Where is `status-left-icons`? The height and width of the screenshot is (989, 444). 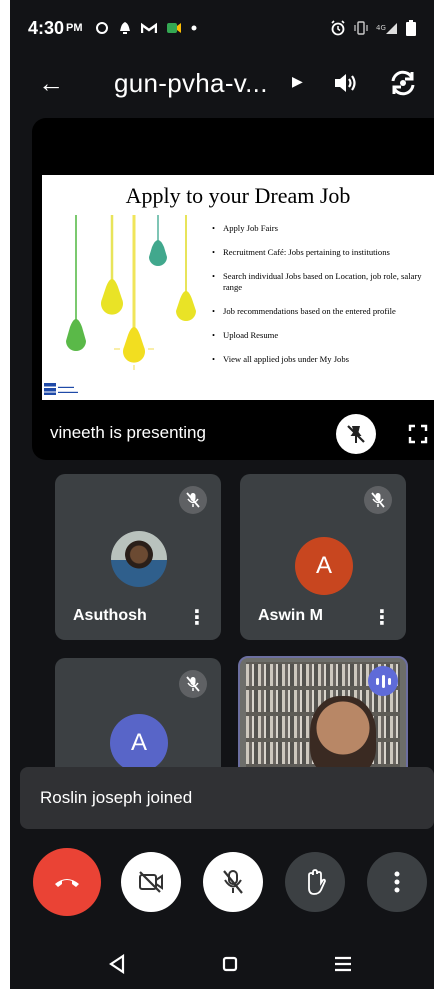
status-left-icons is located at coordinates (146, 28).